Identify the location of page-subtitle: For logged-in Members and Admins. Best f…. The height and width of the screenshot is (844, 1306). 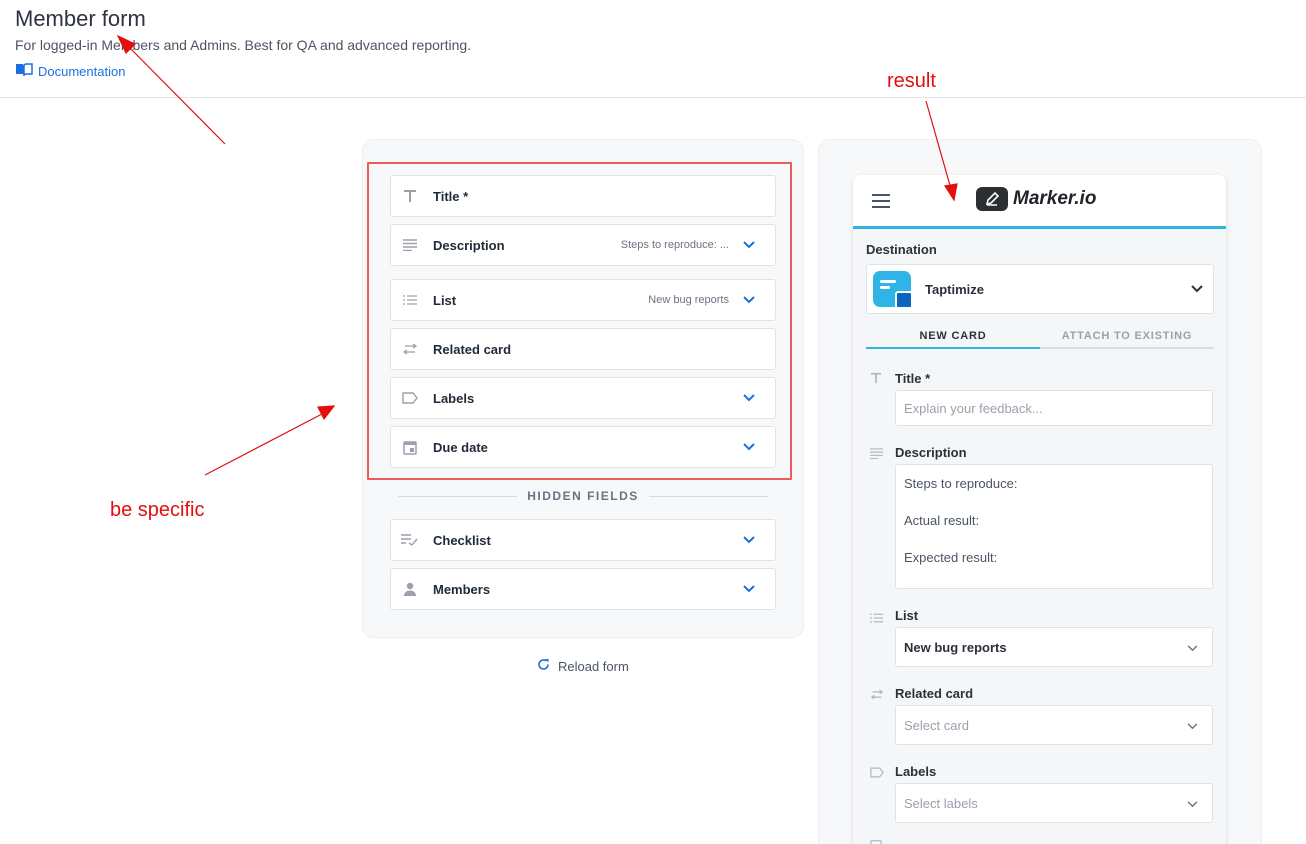
(243, 45).